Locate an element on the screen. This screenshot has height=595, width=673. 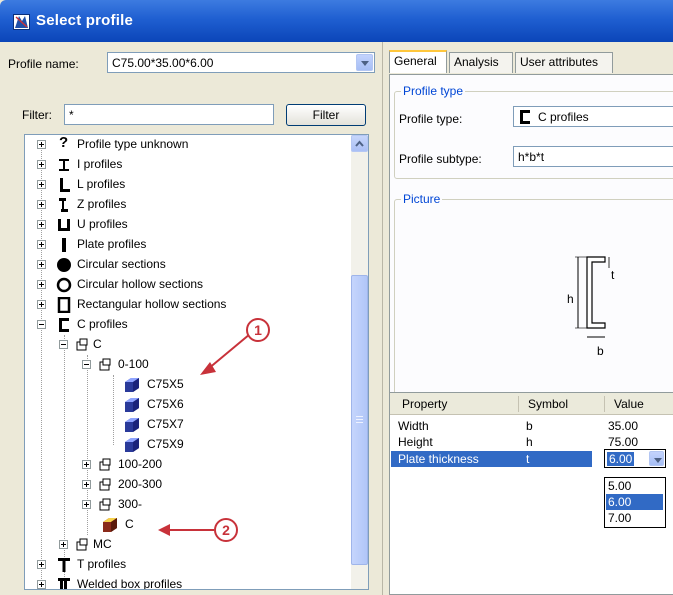
grid-row-plate-thickness: Plate thickness t is located at coordinates (491, 459).